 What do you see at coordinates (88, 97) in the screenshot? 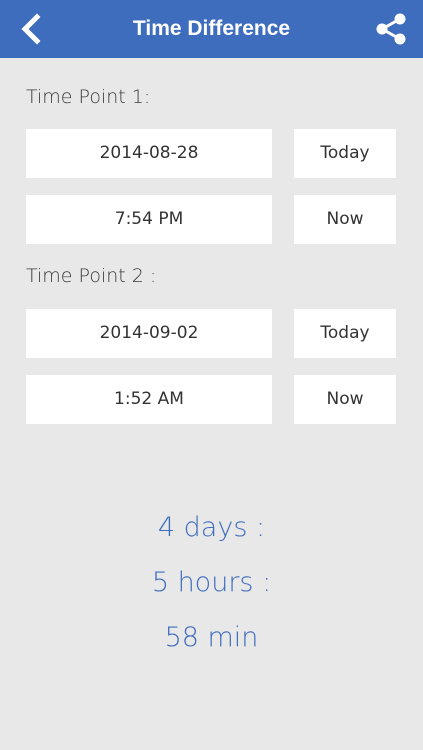
I see `time-point-1-label: Time Point 1:` at bounding box center [88, 97].